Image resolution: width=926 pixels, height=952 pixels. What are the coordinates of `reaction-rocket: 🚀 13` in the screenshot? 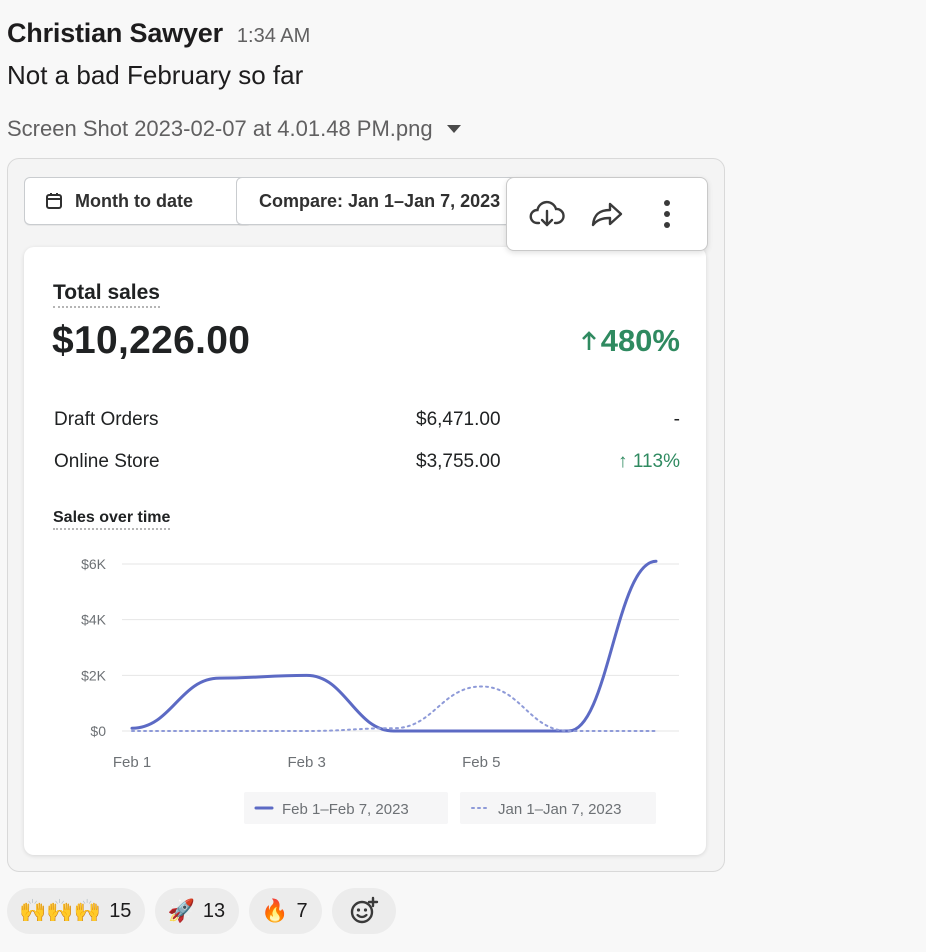 It's located at (197, 911).